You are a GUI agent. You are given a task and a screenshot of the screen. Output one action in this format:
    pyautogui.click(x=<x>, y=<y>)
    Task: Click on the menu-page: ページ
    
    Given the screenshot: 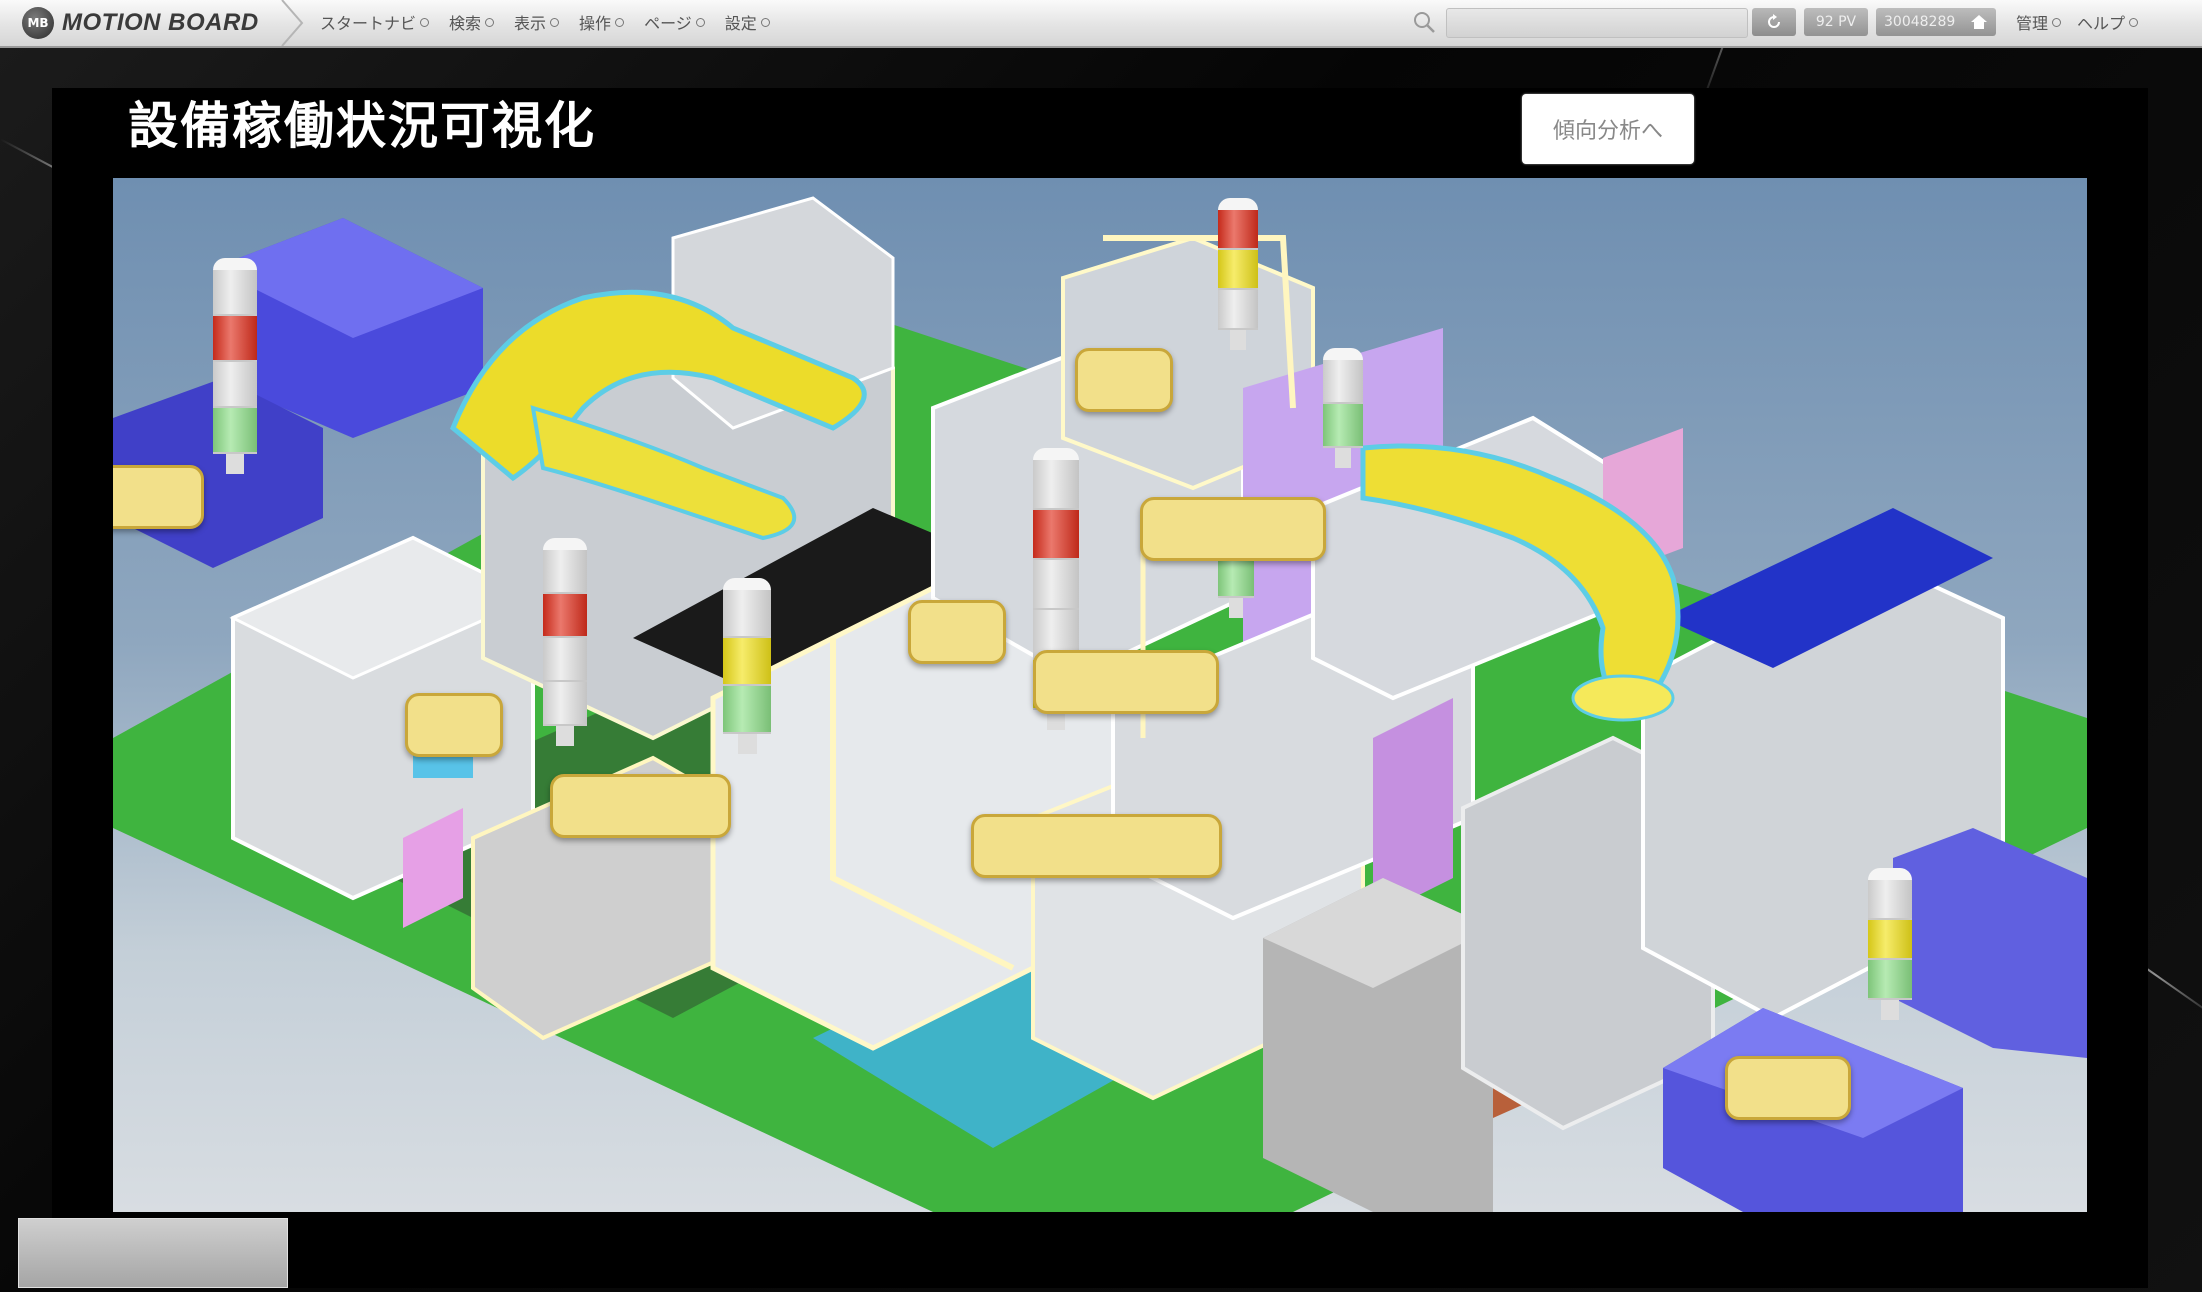 What is the action you would take?
    pyautogui.click(x=674, y=22)
    